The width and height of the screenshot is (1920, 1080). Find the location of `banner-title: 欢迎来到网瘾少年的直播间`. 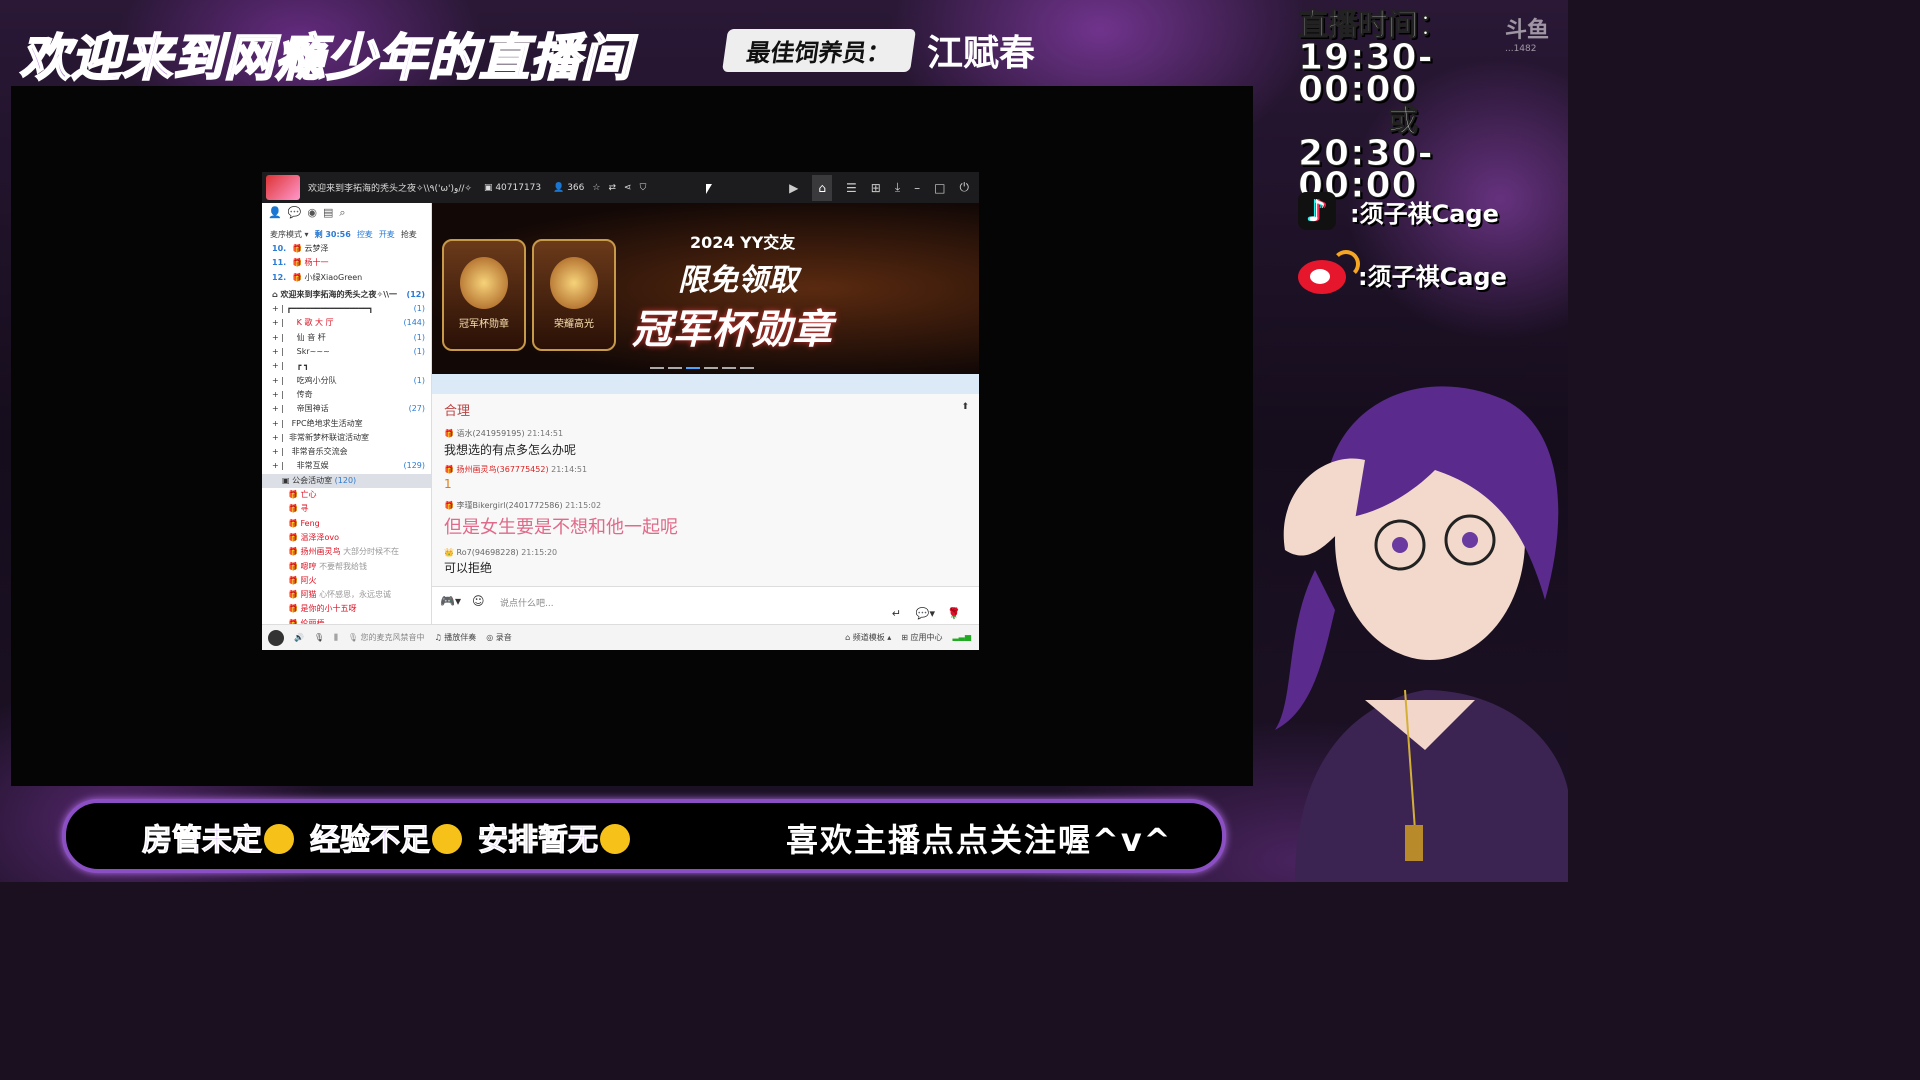

banner-title: 欢迎来到网瘾少年的直播间 is located at coordinates (325, 58).